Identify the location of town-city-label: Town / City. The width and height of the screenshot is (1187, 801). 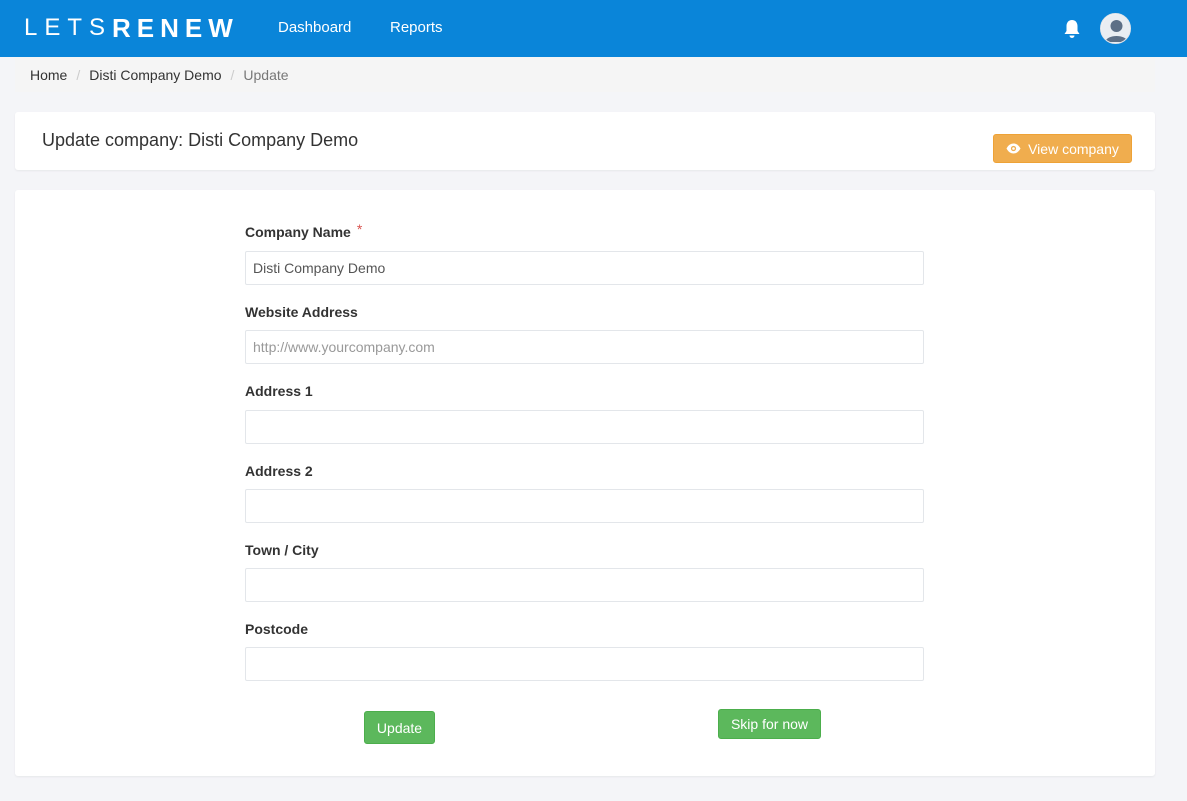
(282, 550).